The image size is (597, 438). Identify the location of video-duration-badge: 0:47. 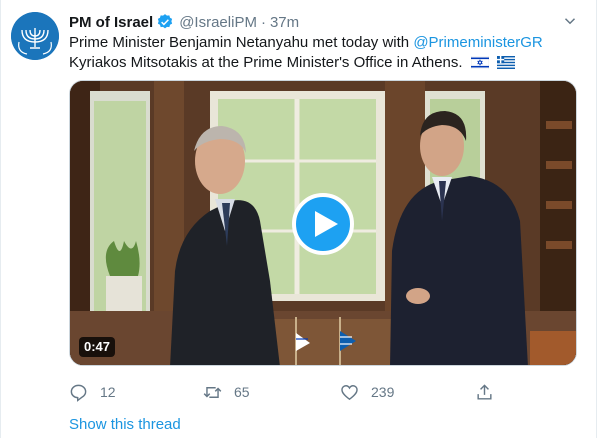
(97, 347).